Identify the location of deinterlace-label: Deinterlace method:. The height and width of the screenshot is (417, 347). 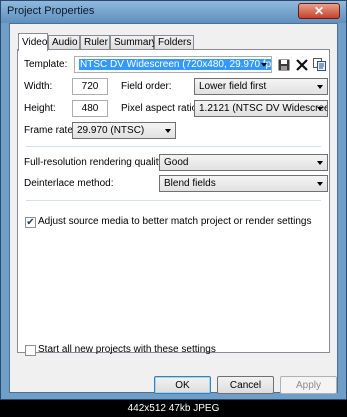
(69, 183).